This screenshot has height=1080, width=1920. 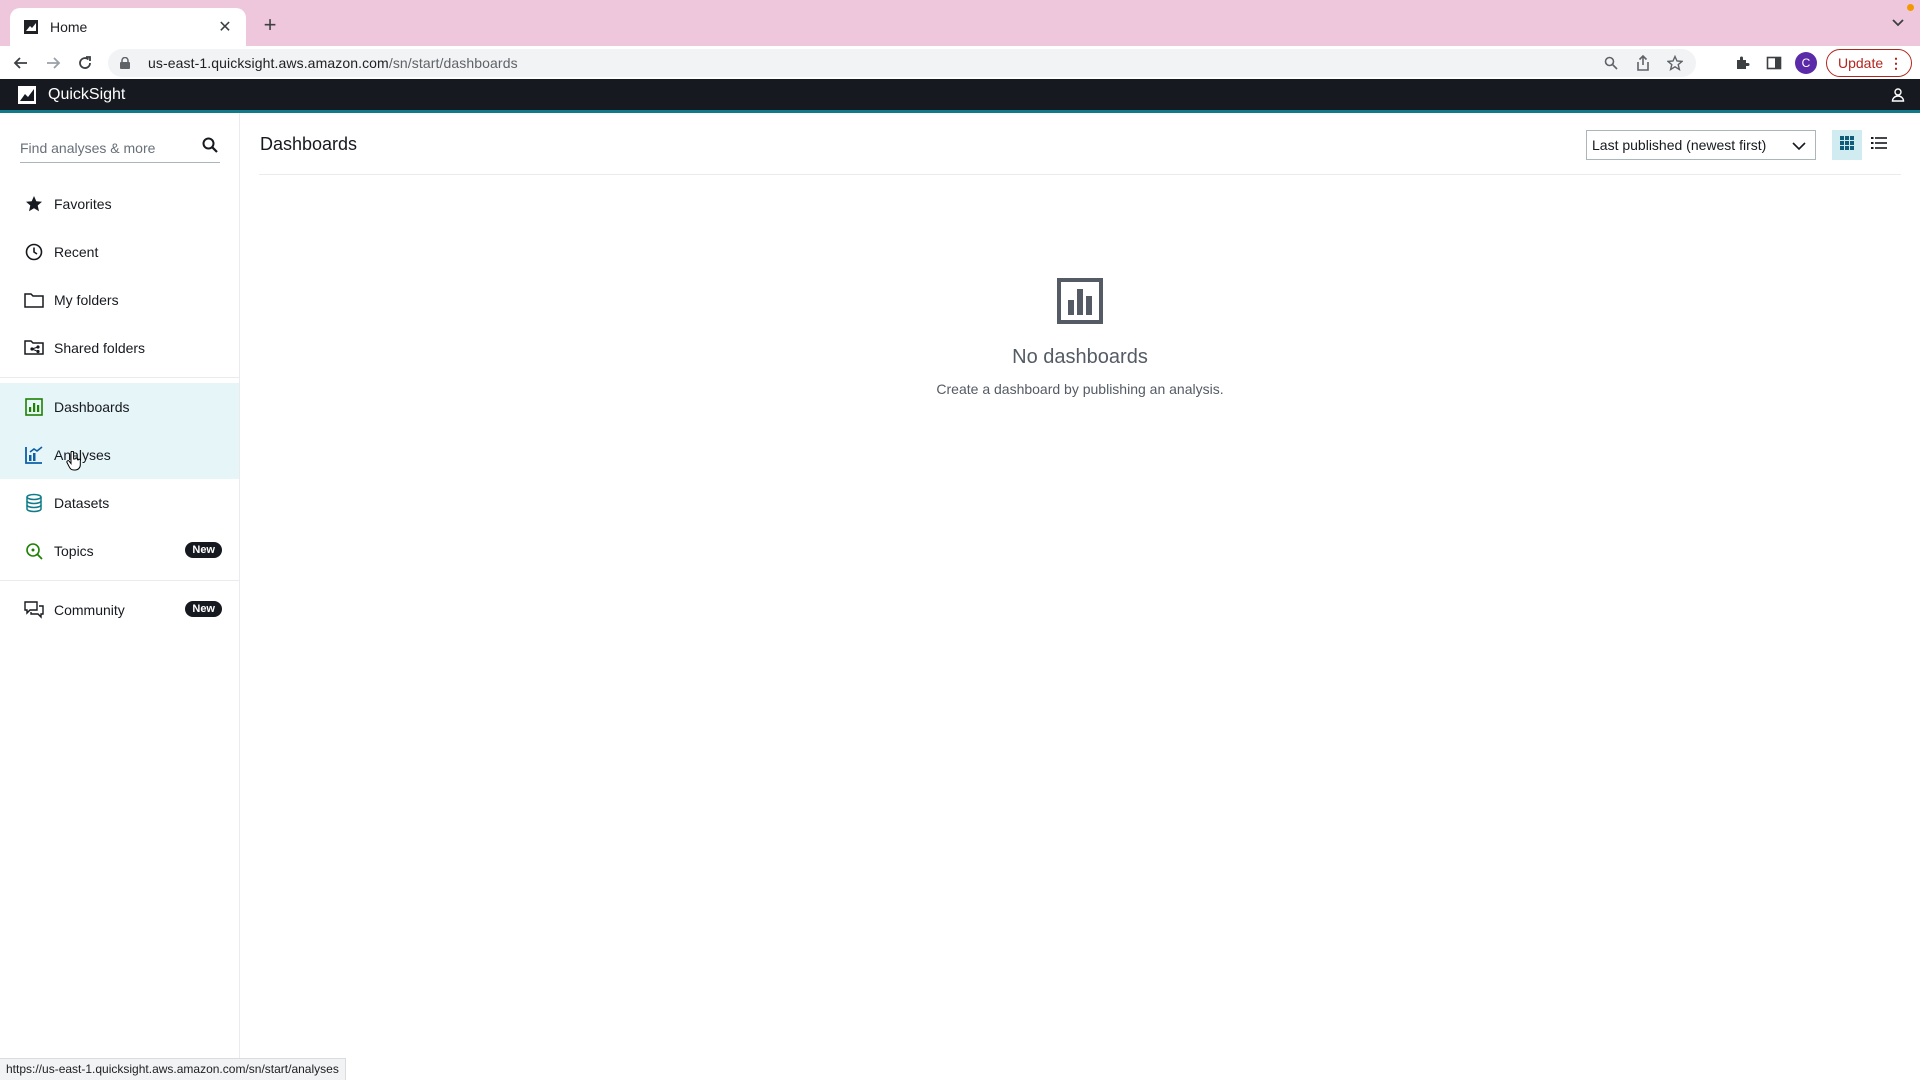 I want to click on app-name: QuickSight, so click(x=86, y=95).